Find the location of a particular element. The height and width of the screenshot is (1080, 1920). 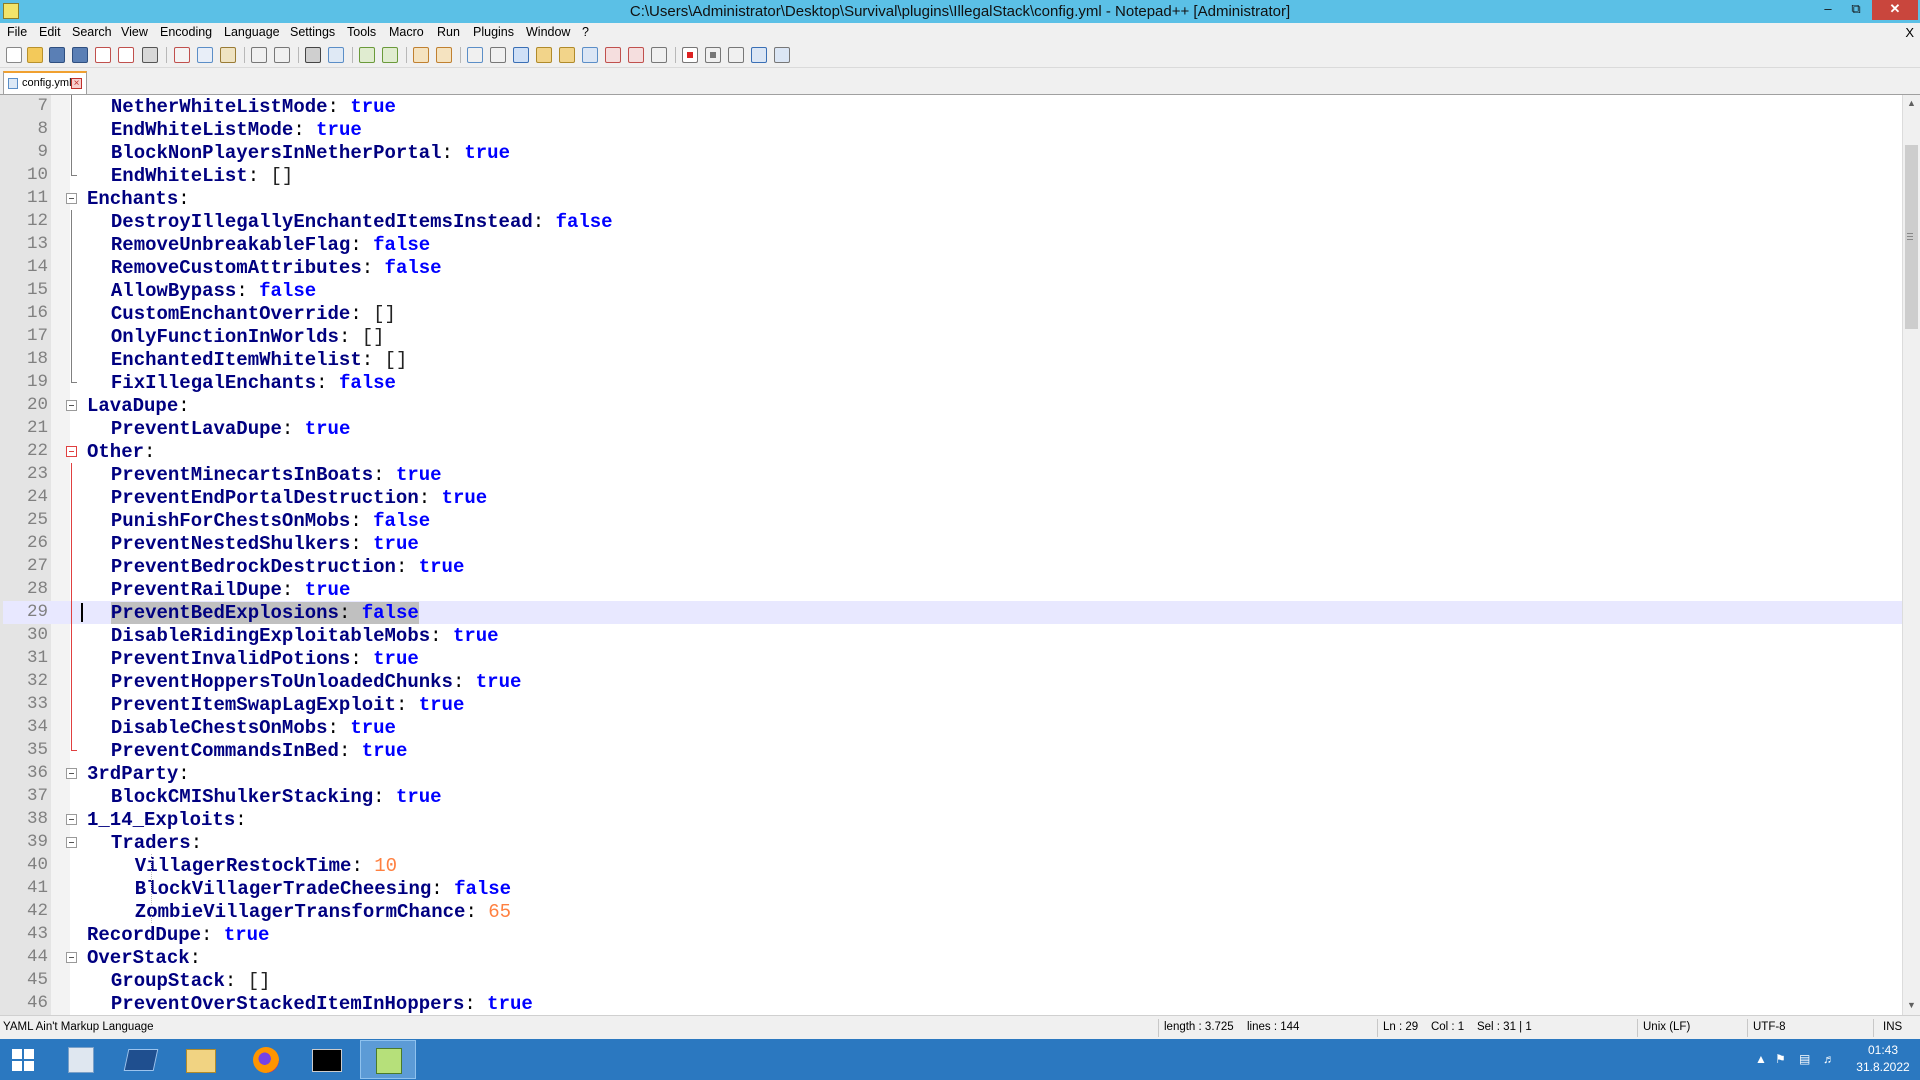

word-wrap-icon is located at coordinates (475, 55).